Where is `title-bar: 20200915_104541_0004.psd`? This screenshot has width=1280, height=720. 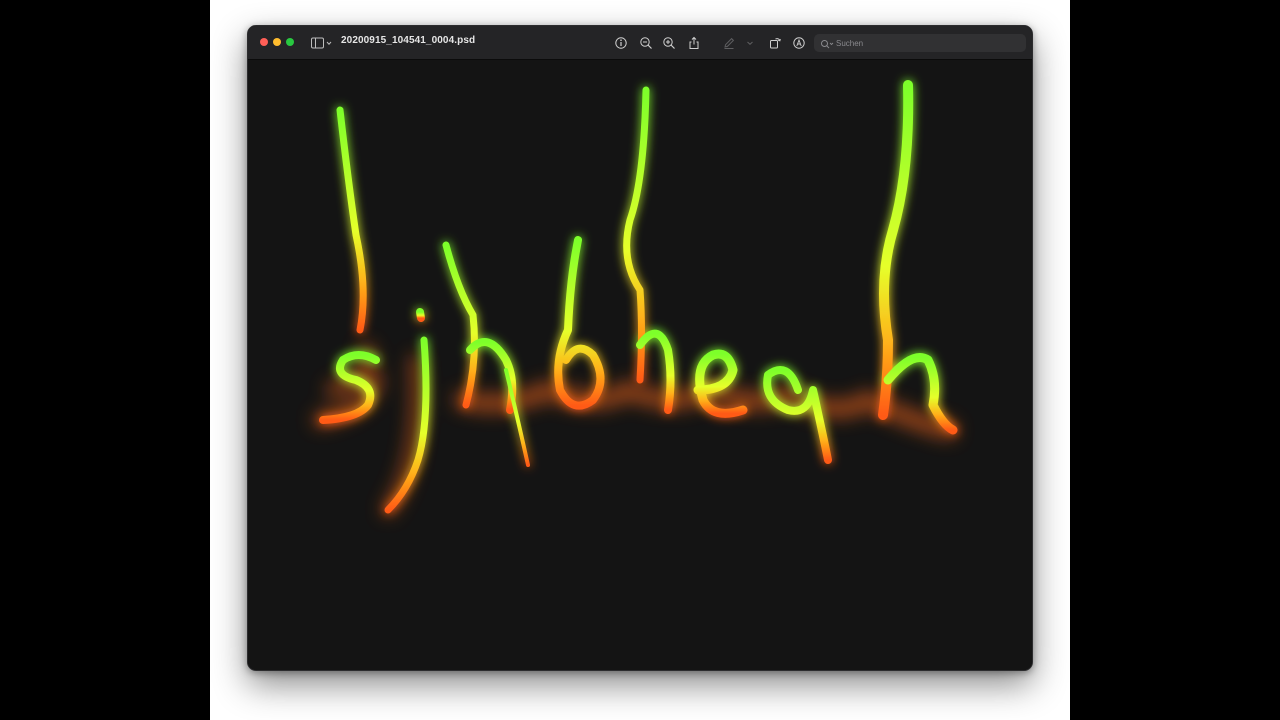
title-bar: 20200915_104541_0004.psd is located at coordinates (640, 43).